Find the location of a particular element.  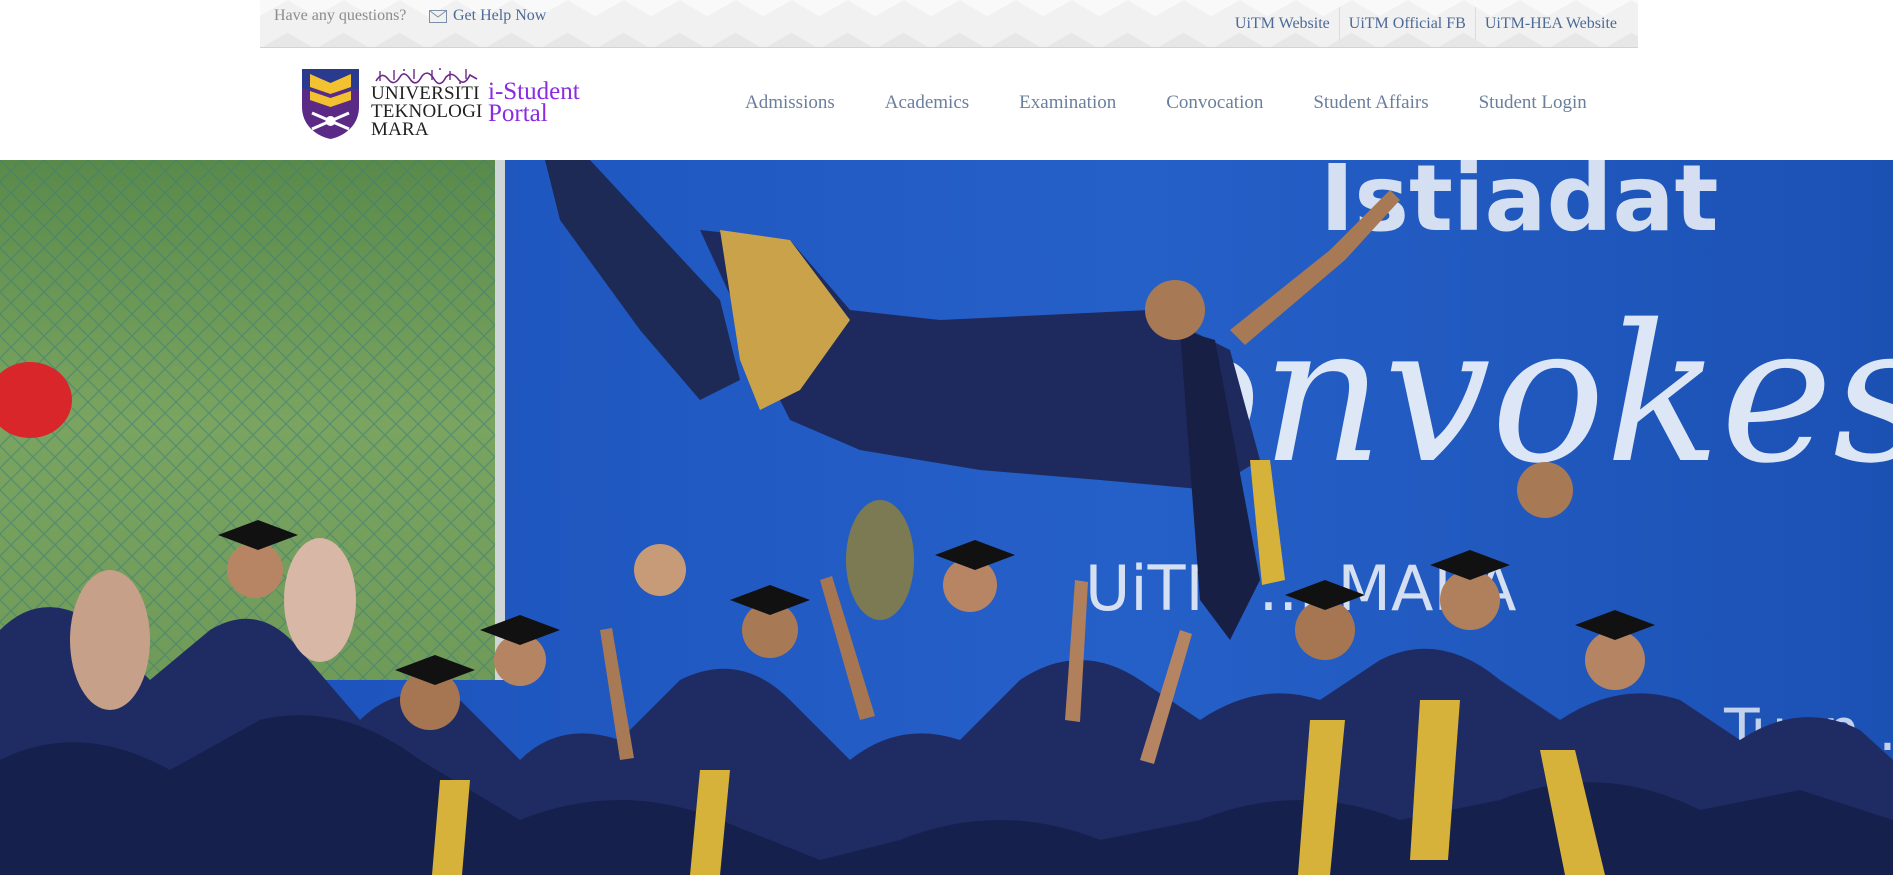

nav-academics: Academics is located at coordinates (927, 103).